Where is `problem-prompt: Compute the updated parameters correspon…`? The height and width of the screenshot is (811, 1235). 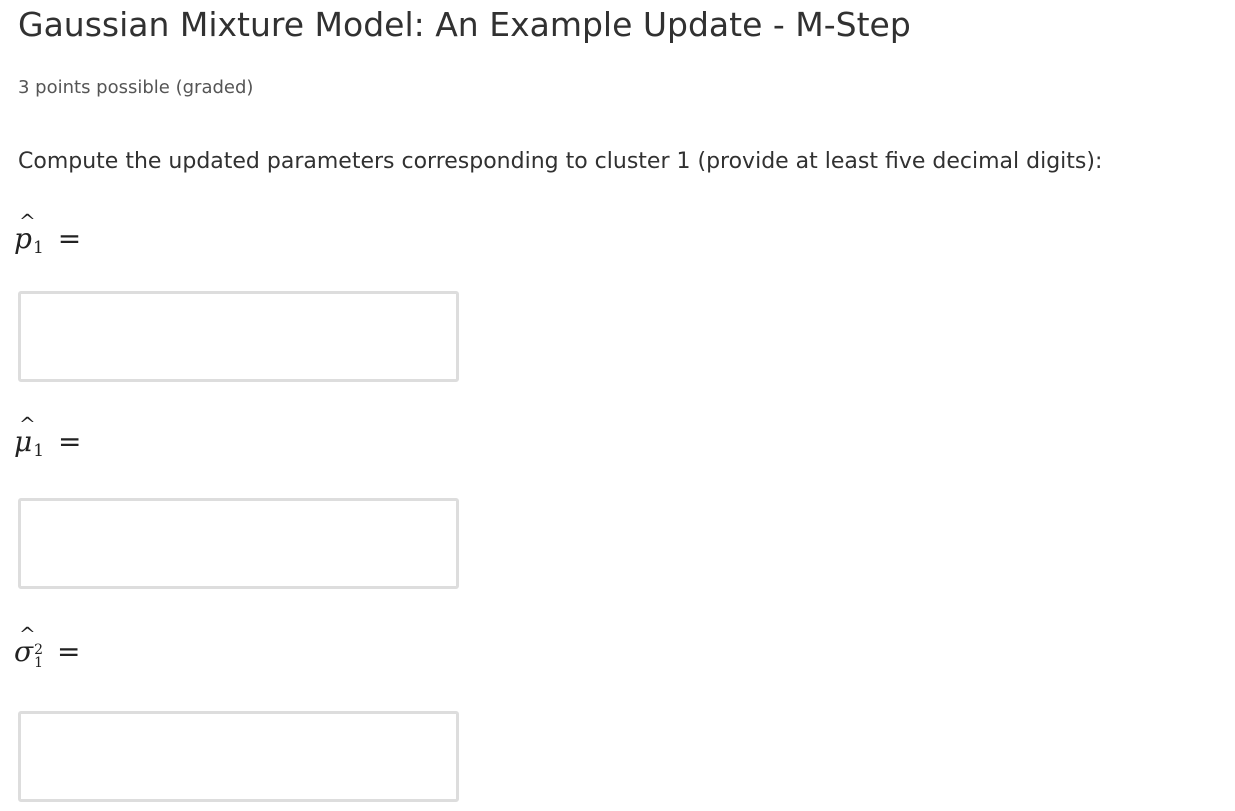
problem-prompt: Compute the updated parameters correspon… is located at coordinates (560, 161).